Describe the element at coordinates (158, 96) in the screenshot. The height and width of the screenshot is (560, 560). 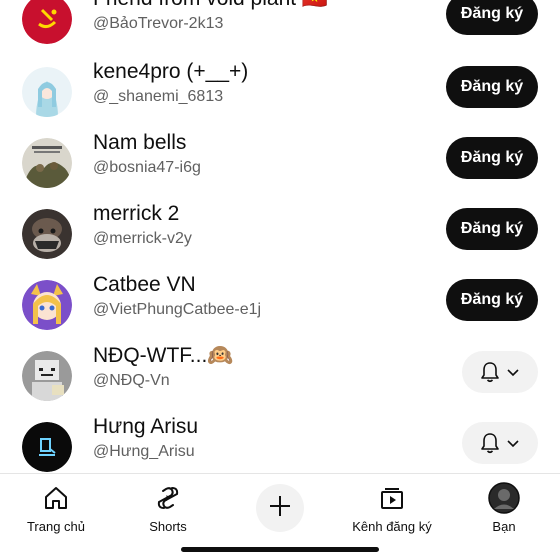
I see `channel-handle: @_shanemi_6813` at that location.